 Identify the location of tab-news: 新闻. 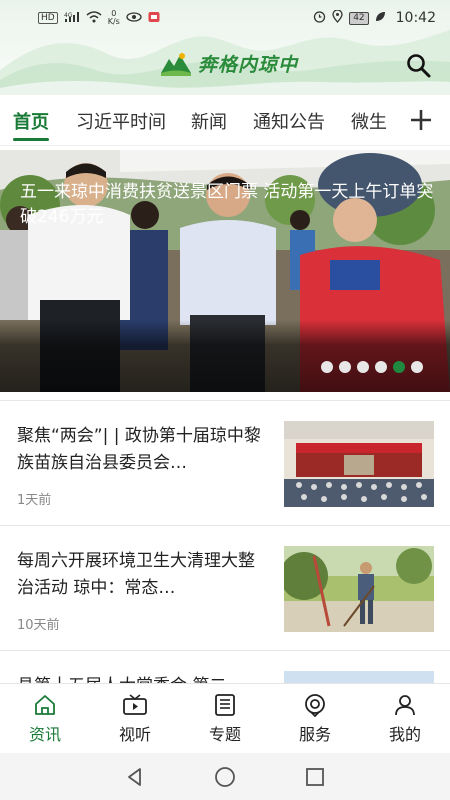
(209, 120).